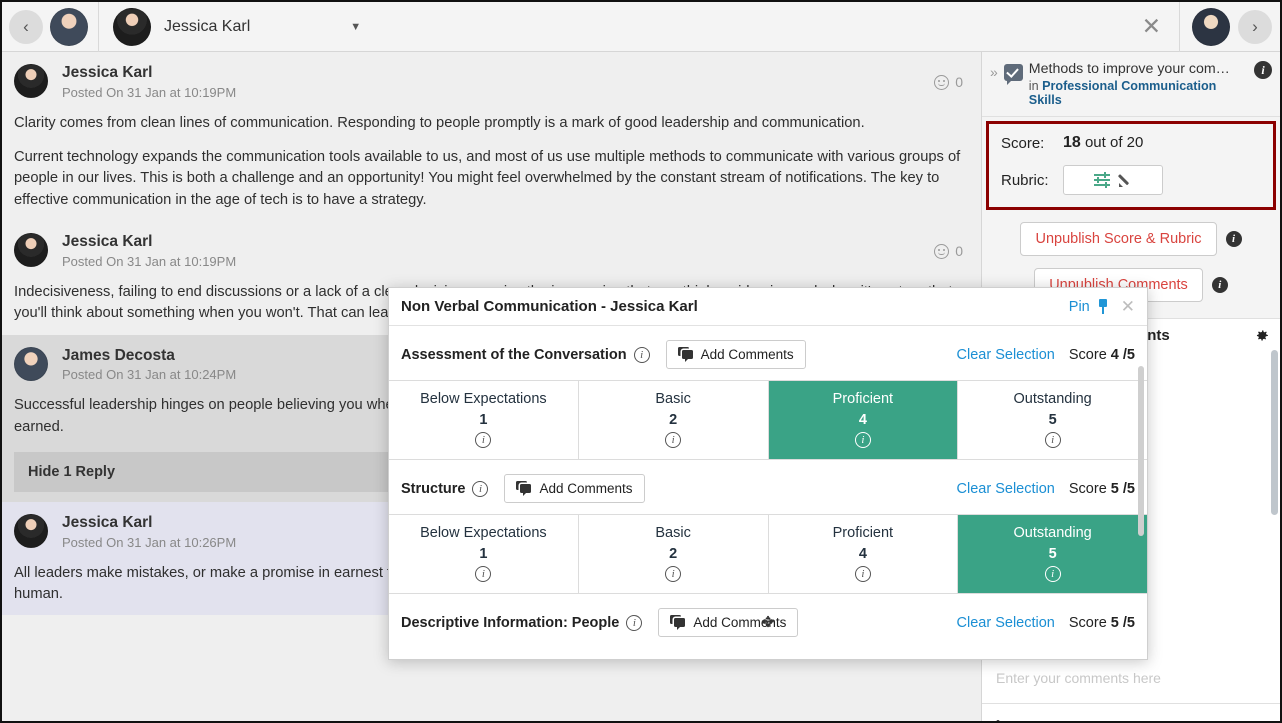 The width and height of the screenshot is (1282, 723). Describe the element at coordinates (998, 718) in the screenshot. I see `microphone-icon` at that location.